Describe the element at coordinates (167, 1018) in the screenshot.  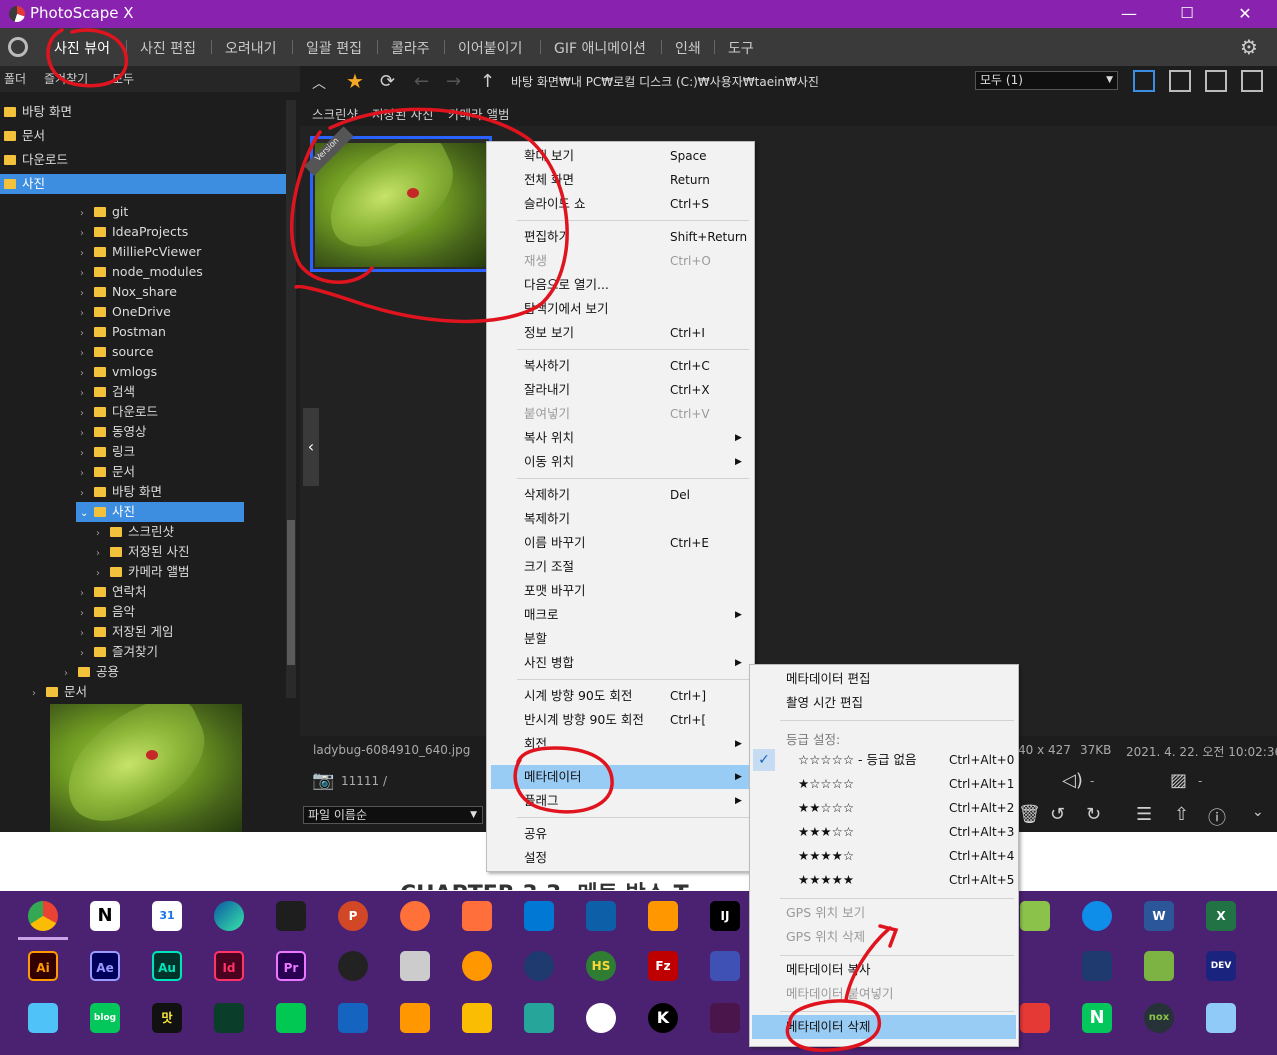
I see `app-icon: 맛` at that location.